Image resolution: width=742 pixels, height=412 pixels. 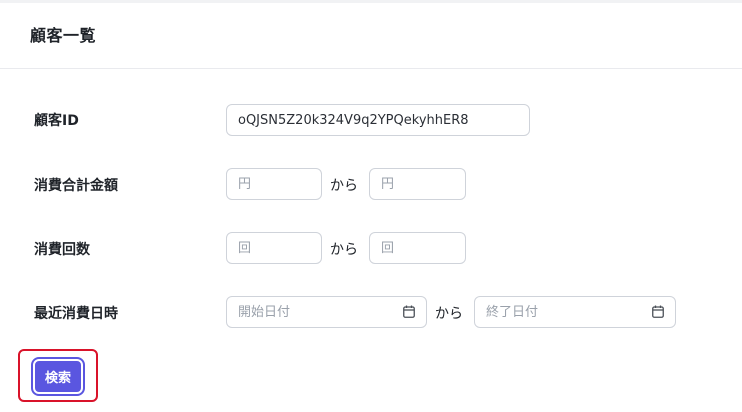 I want to click on search-button: 検索, so click(x=58, y=376).